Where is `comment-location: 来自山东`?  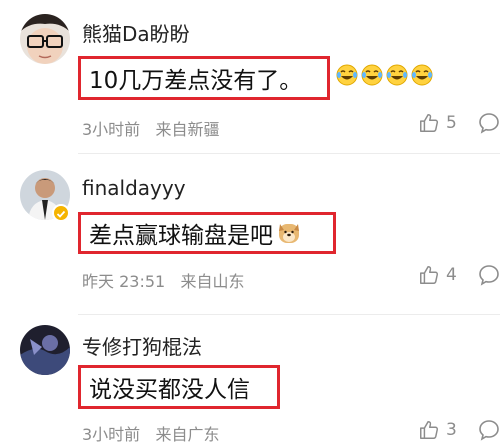 comment-location: 来自山东 is located at coordinates (212, 281).